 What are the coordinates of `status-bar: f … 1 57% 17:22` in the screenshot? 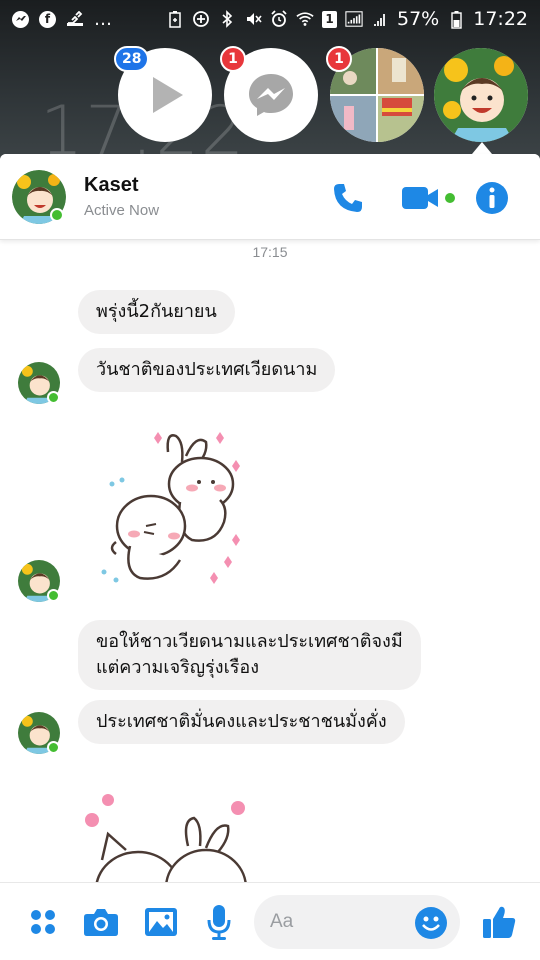 It's located at (270, 19).